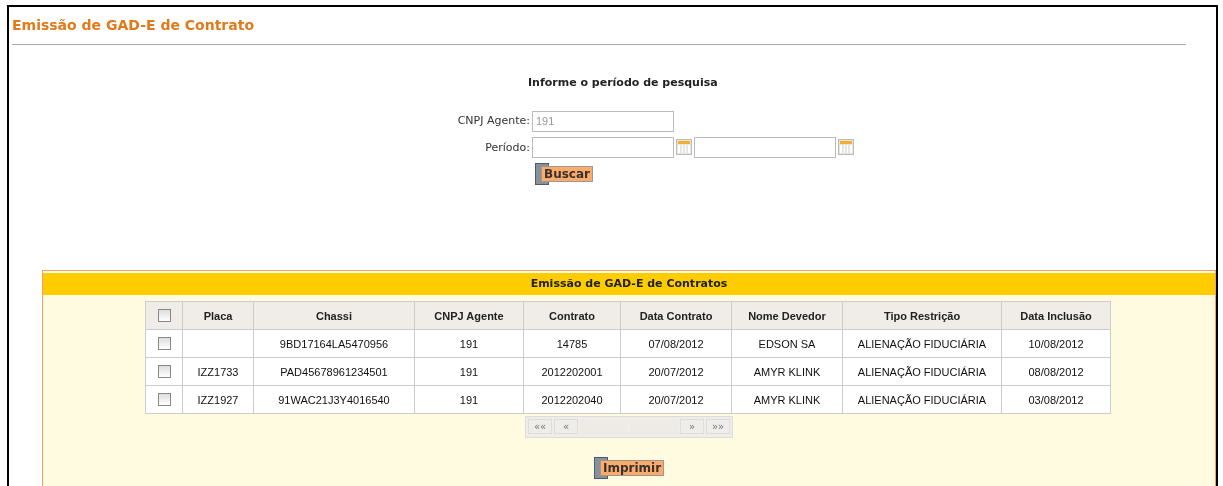  What do you see at coordinates (572, 399) in the screenshot?
I see `table-cell: 2012202040` at bounding box center [572, 399].